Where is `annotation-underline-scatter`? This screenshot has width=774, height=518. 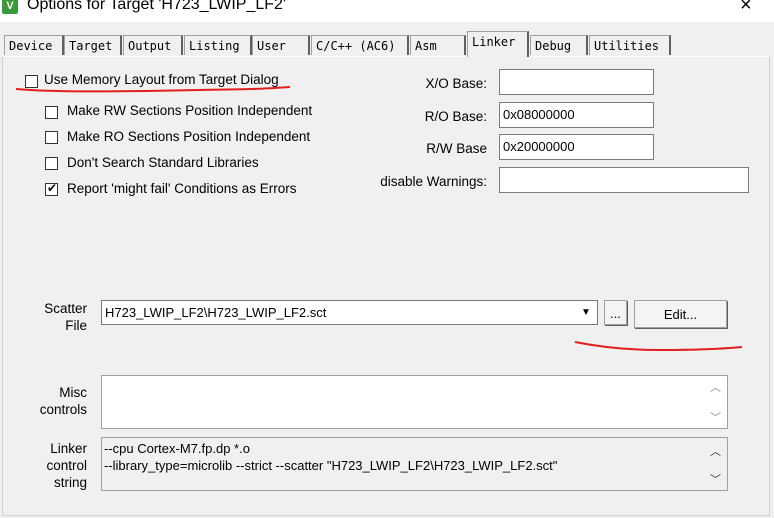 annotation-underline-scatter is located at coordinates (658, 346).